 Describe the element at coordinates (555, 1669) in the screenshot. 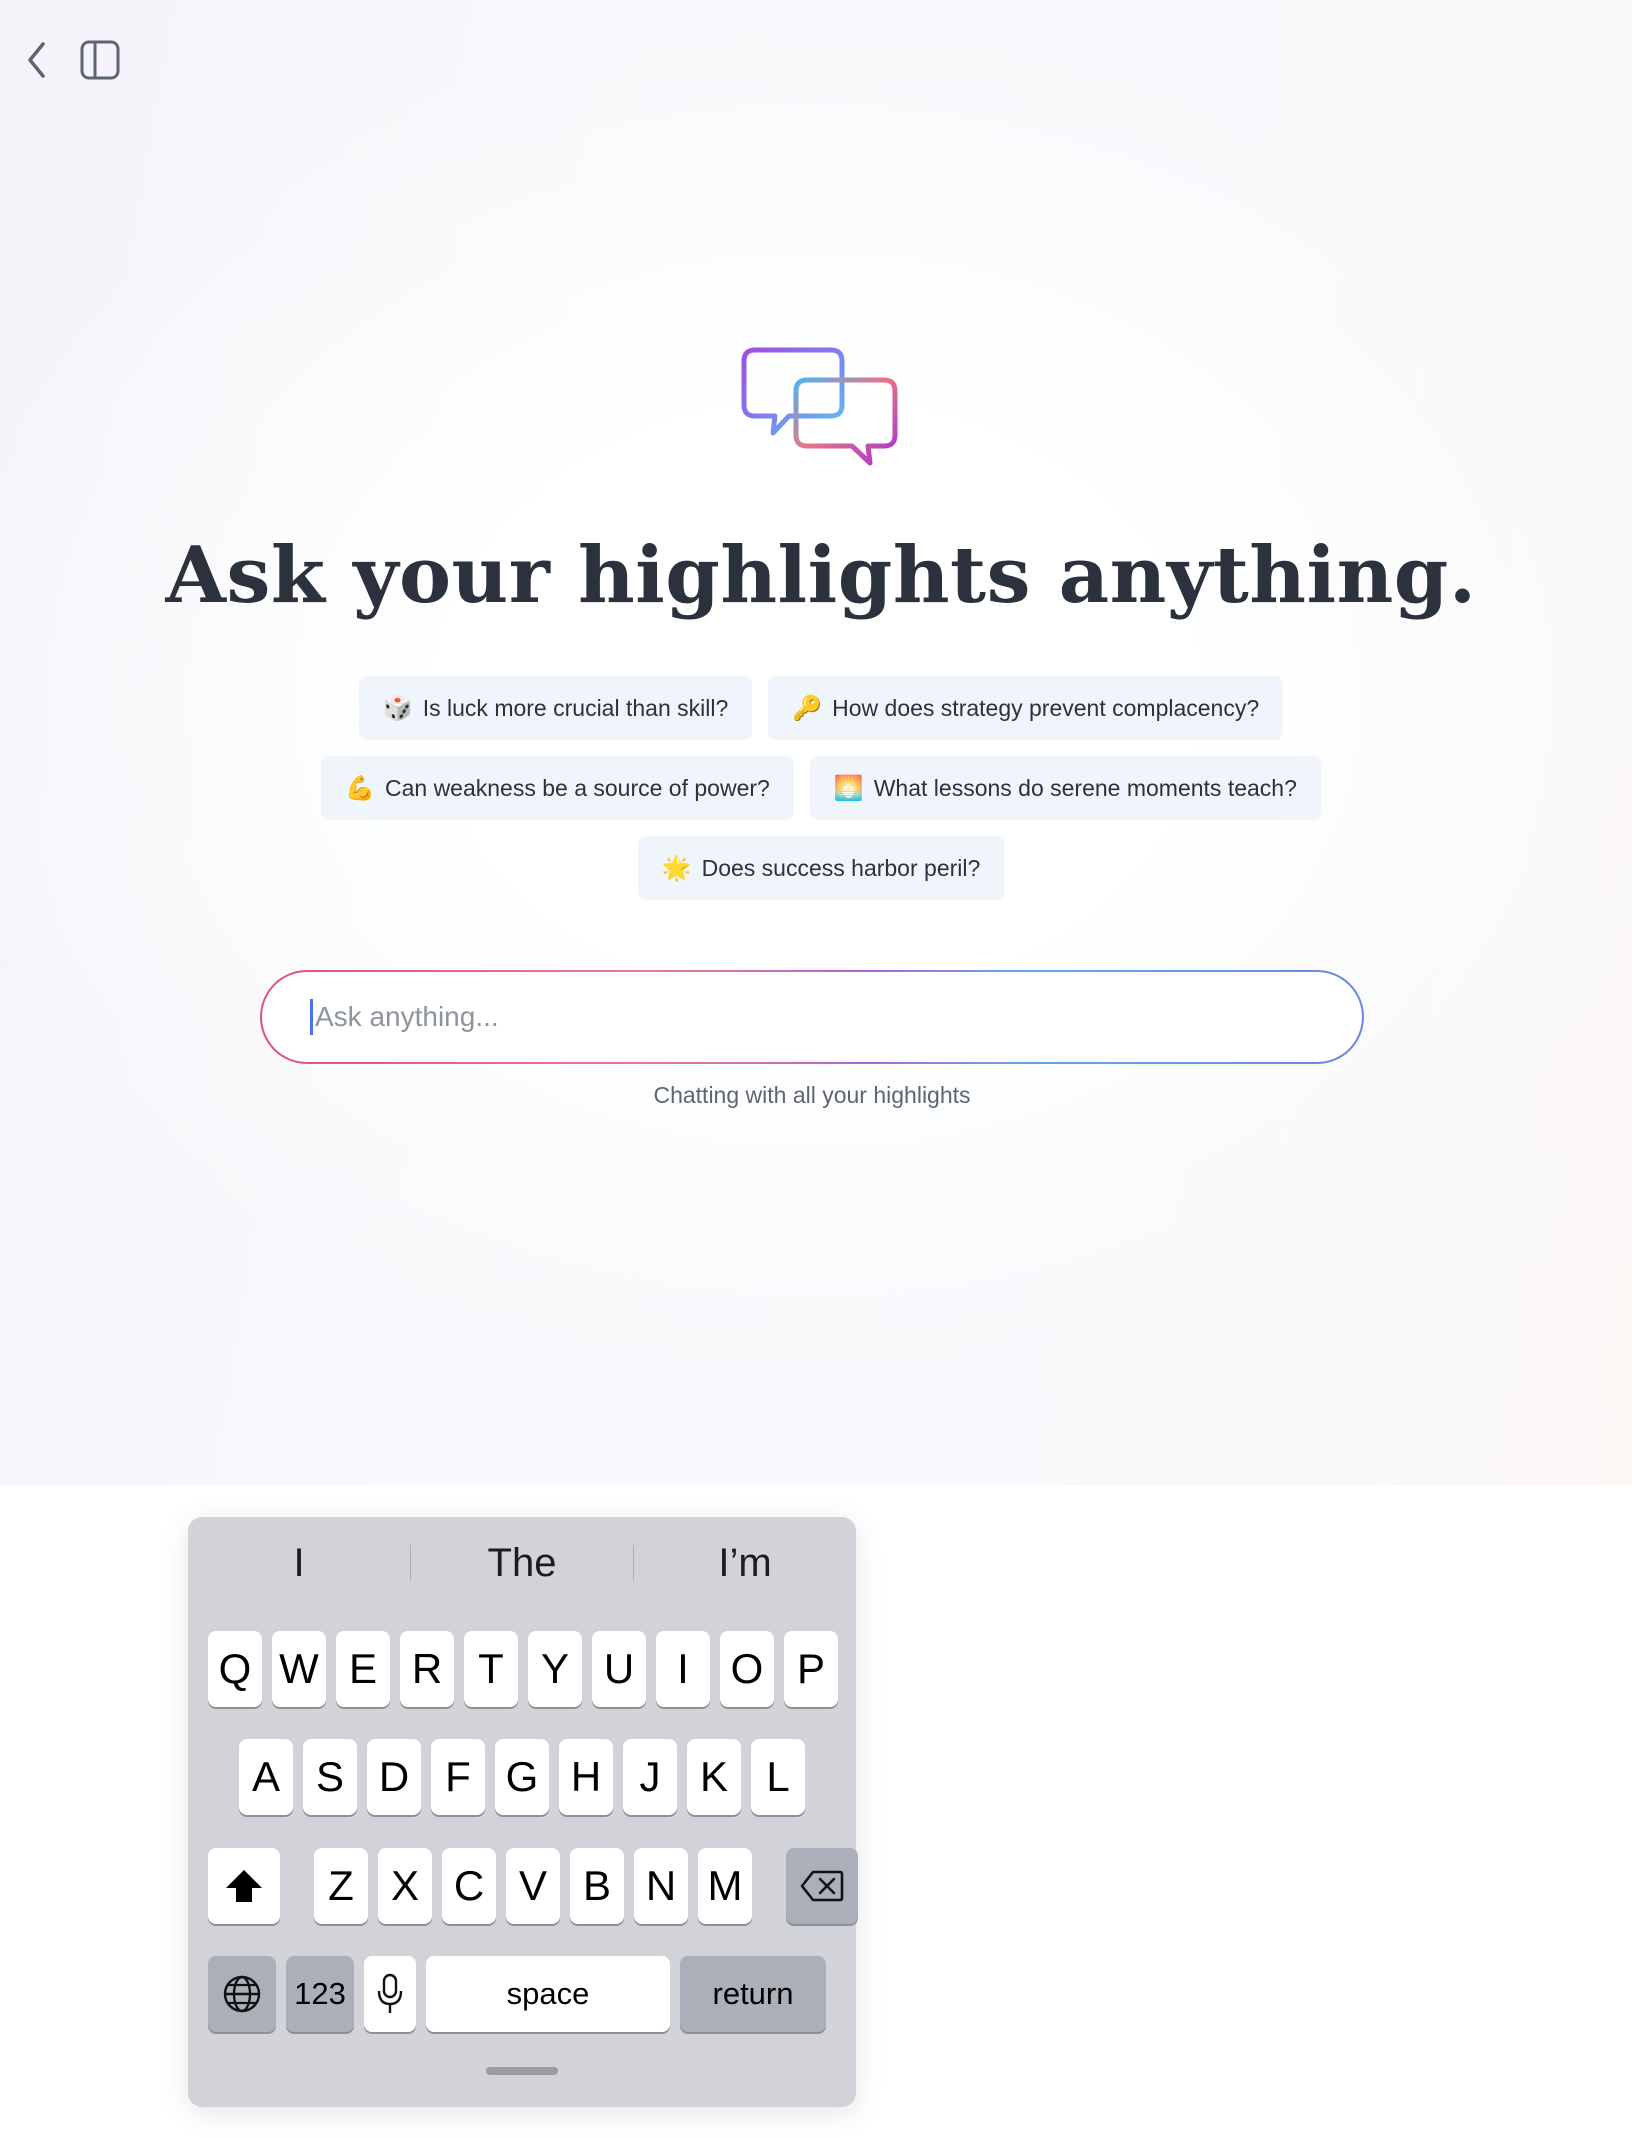

I see `key-y: Y` at that location.